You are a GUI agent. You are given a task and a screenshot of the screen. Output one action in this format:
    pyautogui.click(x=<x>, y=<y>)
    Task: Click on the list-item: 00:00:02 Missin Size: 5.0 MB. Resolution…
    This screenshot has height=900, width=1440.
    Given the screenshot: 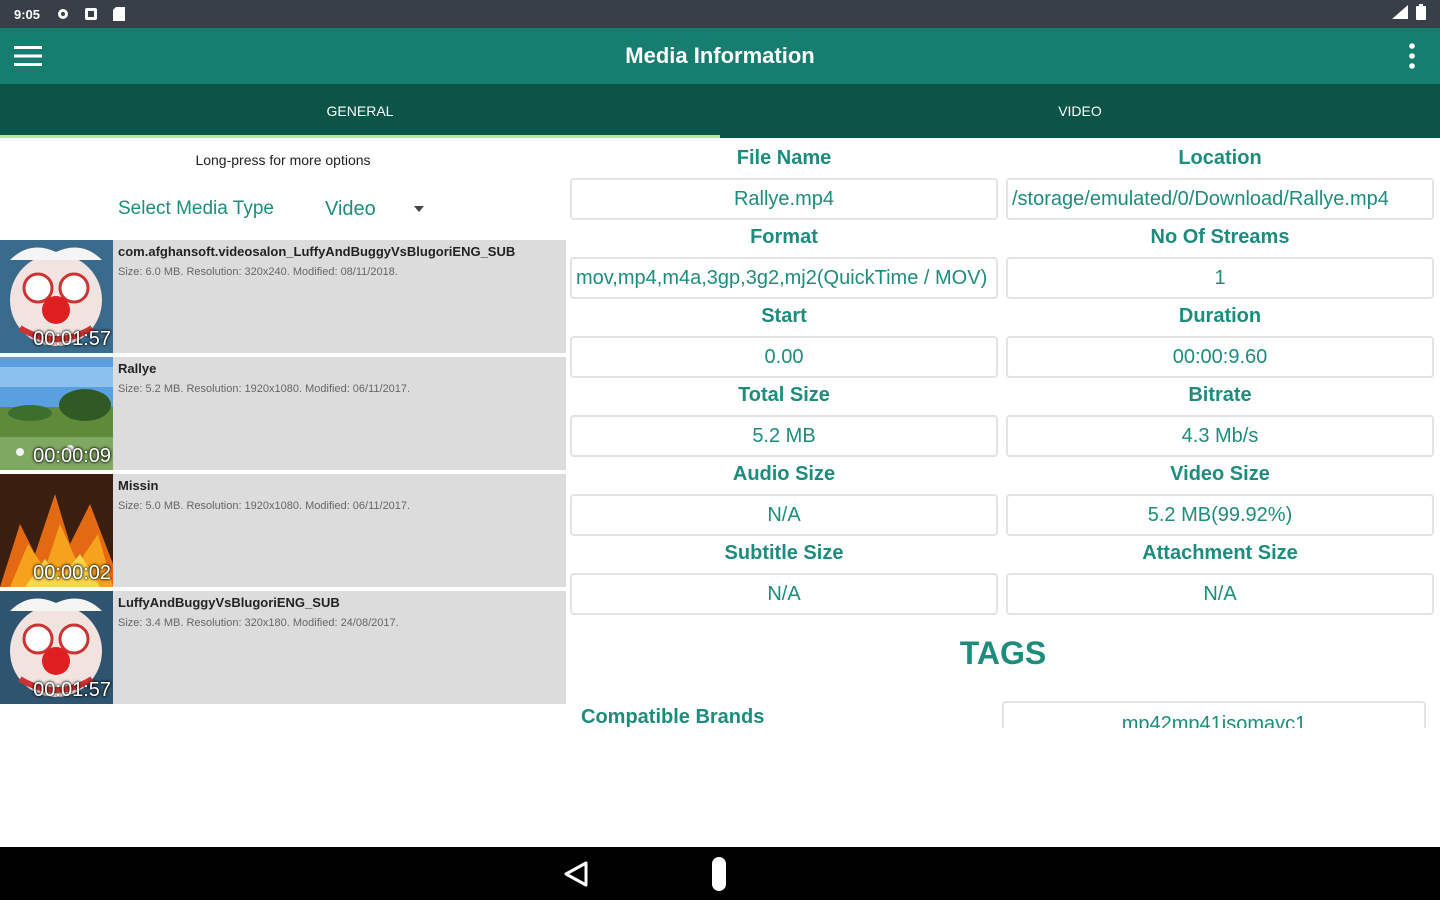 What is the action you would take?
    pyautogui.click(x=283, y=530)
    